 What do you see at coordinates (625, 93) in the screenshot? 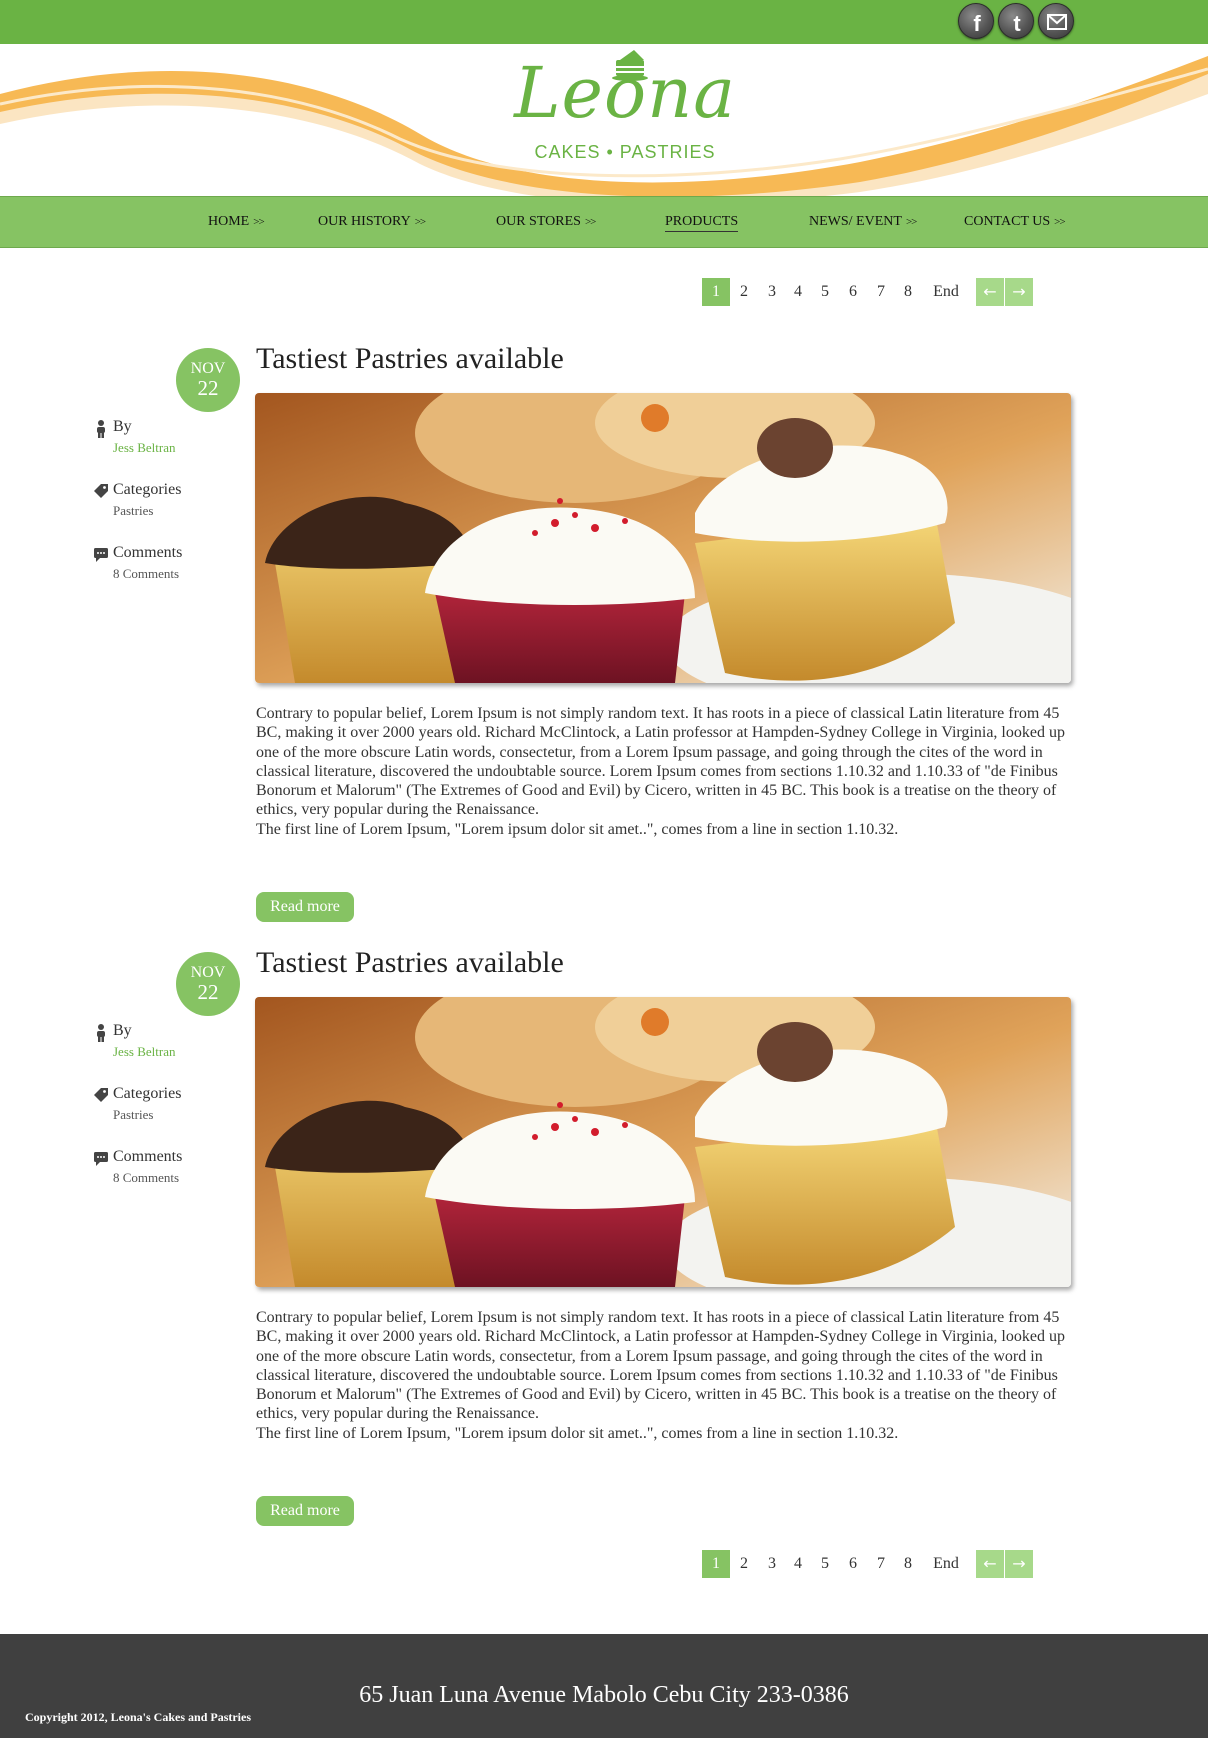
I see `logo-text: Leona` at bounding box center [625, 93].